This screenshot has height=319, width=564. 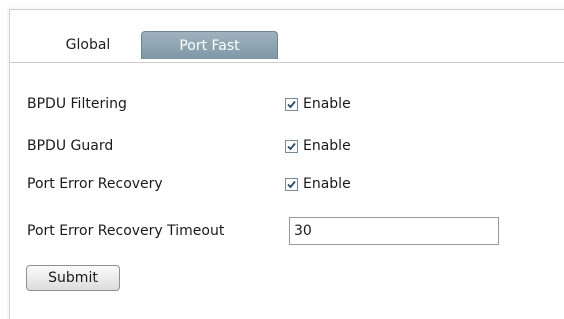 I want to click on timeout-input, so click(x=394, y=231).